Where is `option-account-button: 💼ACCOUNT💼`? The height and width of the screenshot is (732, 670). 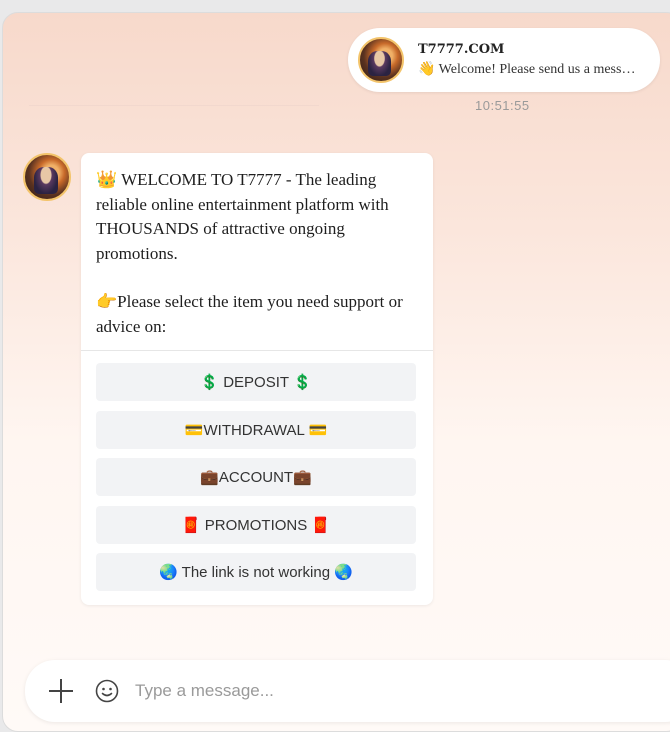
option-account-button: 💼ACCOUNT💼 is located at coordinates (256, 477).